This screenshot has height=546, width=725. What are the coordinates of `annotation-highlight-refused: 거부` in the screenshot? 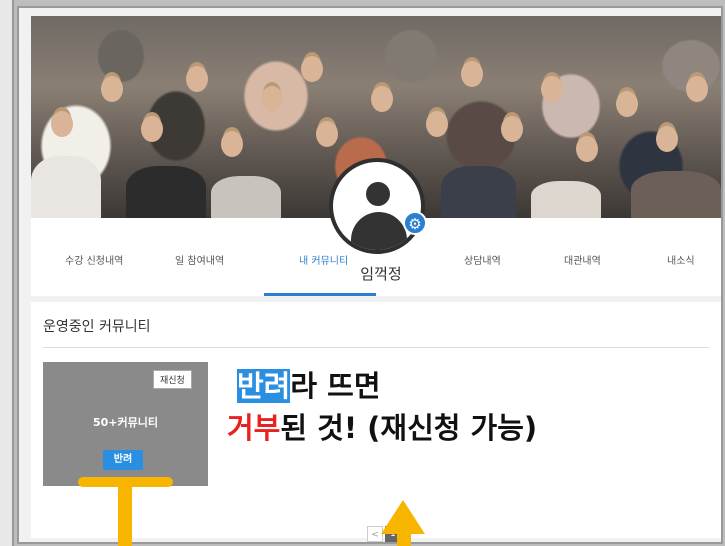 It's located at (254, 428).